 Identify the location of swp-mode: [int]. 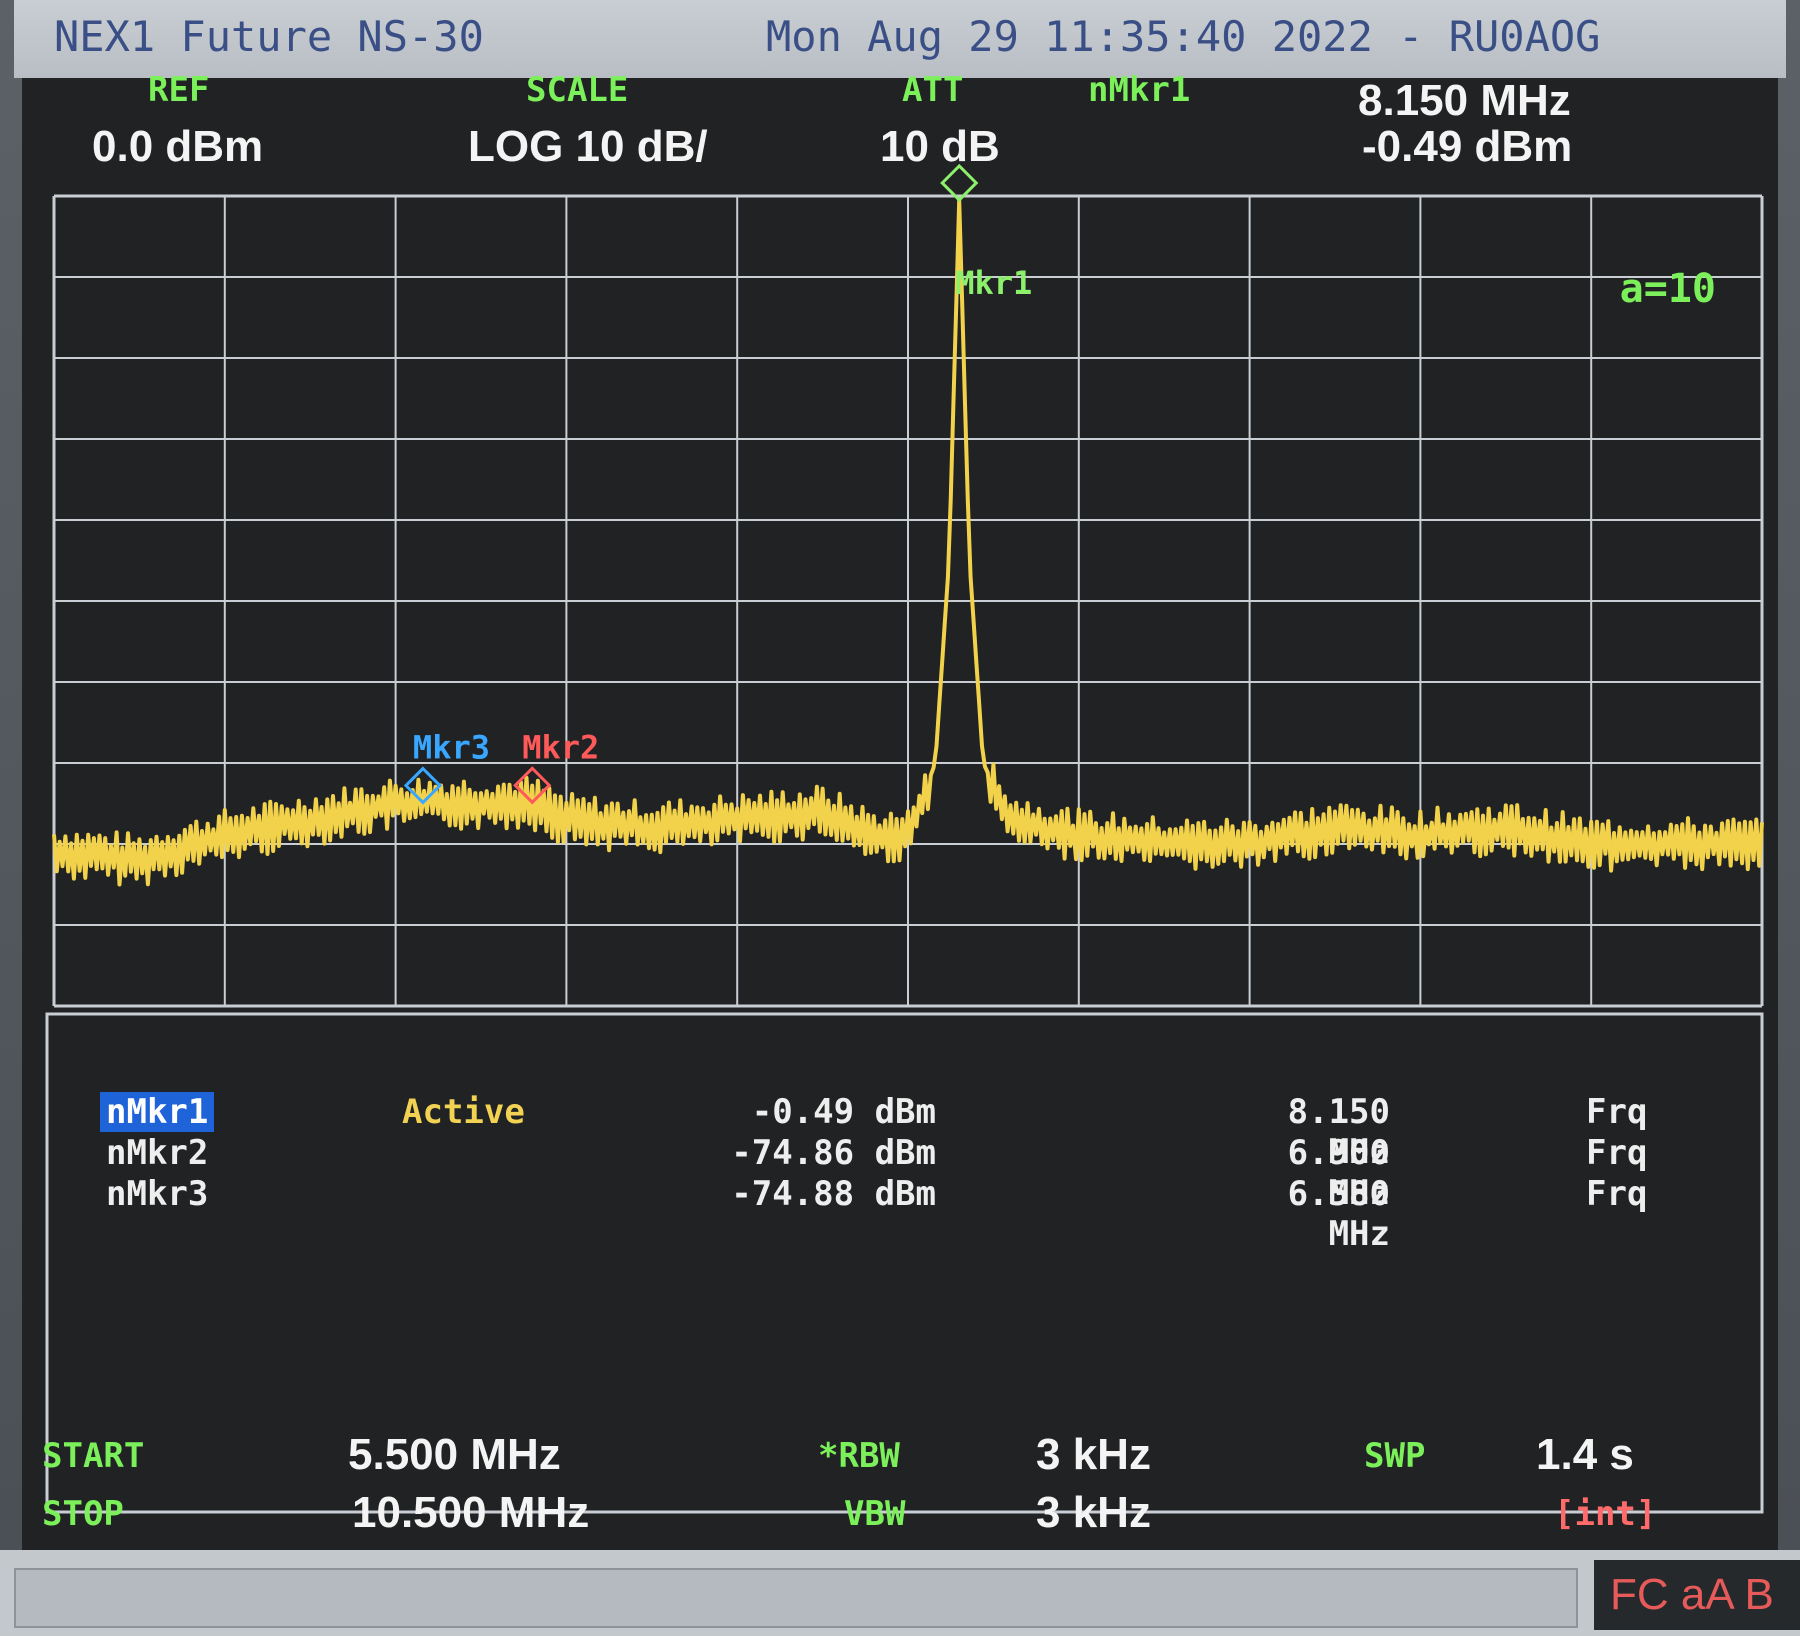
(1605, 1514).